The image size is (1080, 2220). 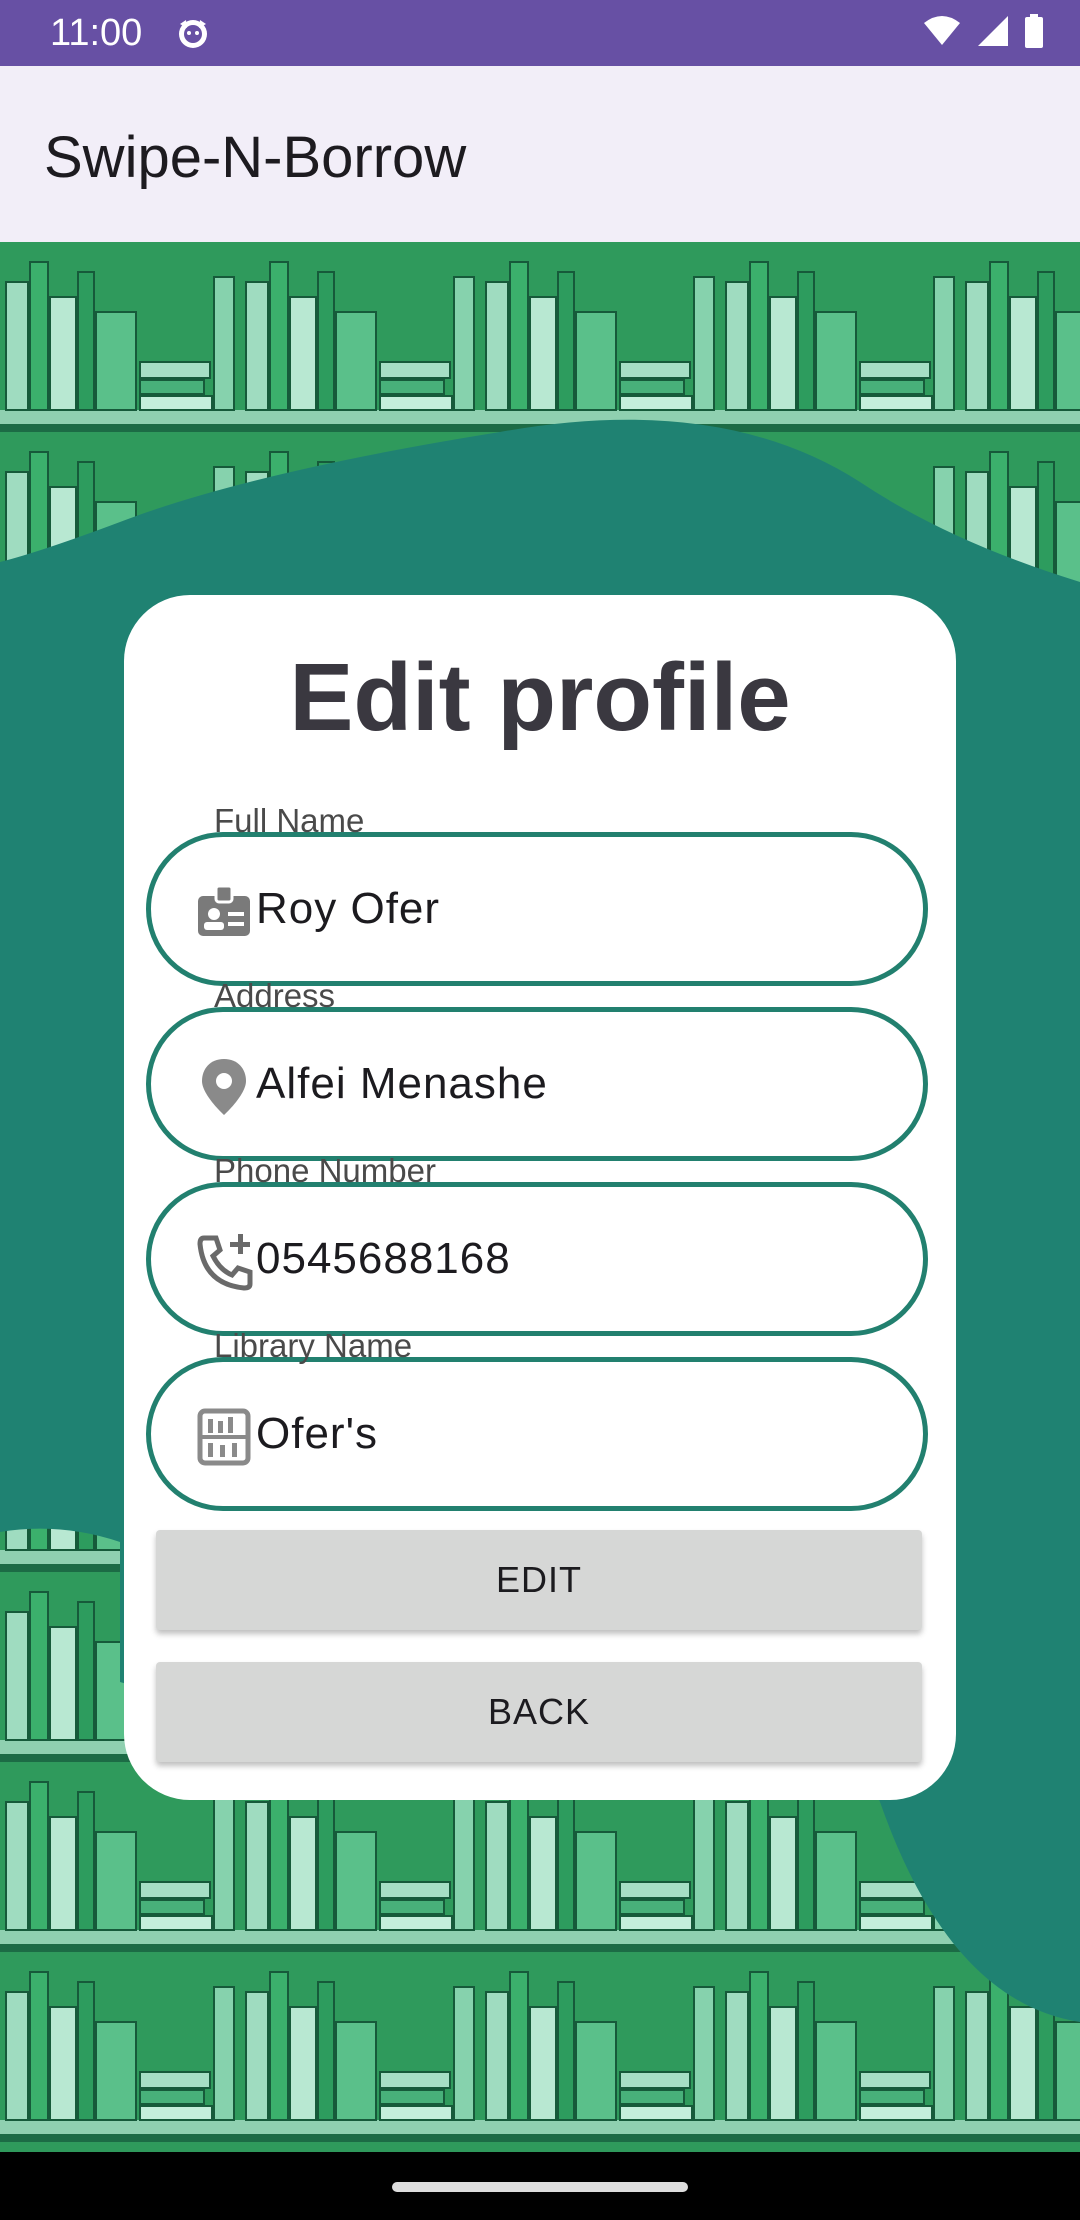 I want to click on wifi-icon, so click(x=942, y=30).